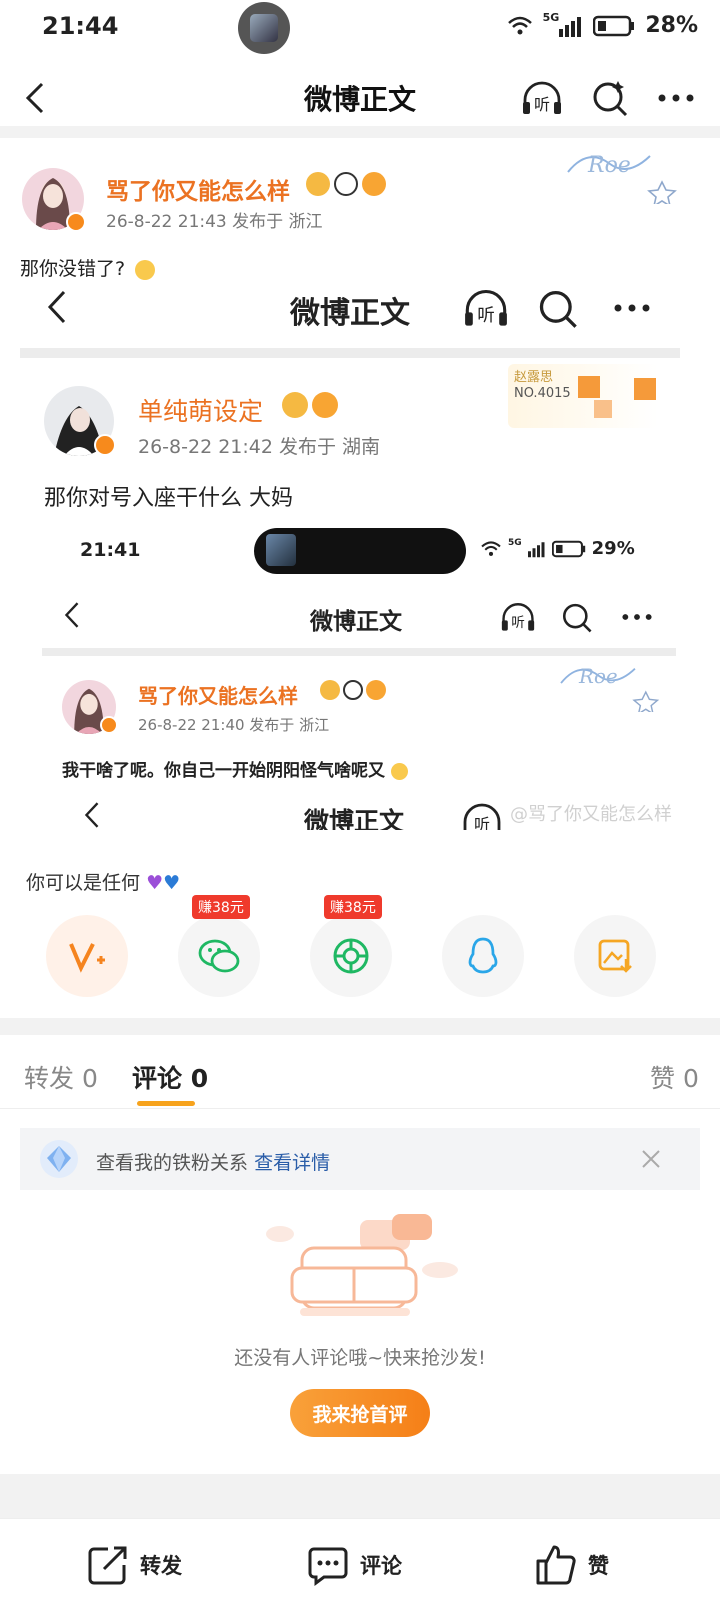 This screenshot has width=720, height=1612. I want to click on share-tip-text: 你可以是任何, so click(83, 883).